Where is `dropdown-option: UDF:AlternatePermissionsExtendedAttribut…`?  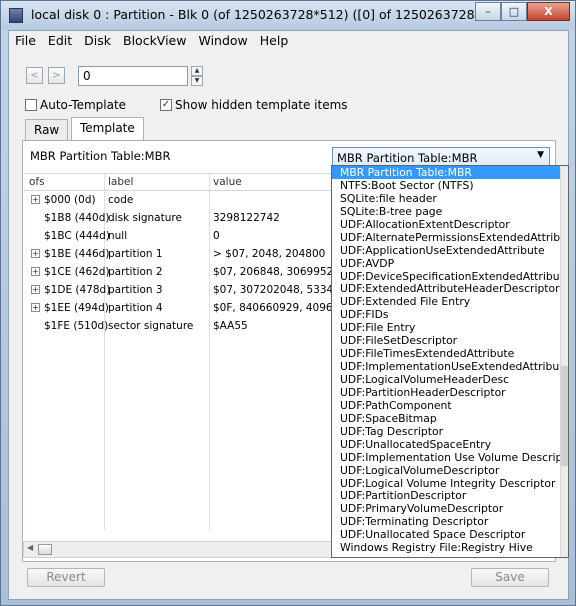 dropdown-option: UDF:AlternatePermissionsExtendedAttribut… is located at coordinates (450, 237).